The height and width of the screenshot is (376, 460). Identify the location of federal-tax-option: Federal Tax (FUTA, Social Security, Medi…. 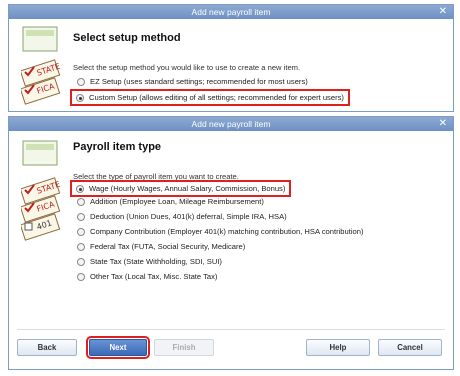
(161, 246).